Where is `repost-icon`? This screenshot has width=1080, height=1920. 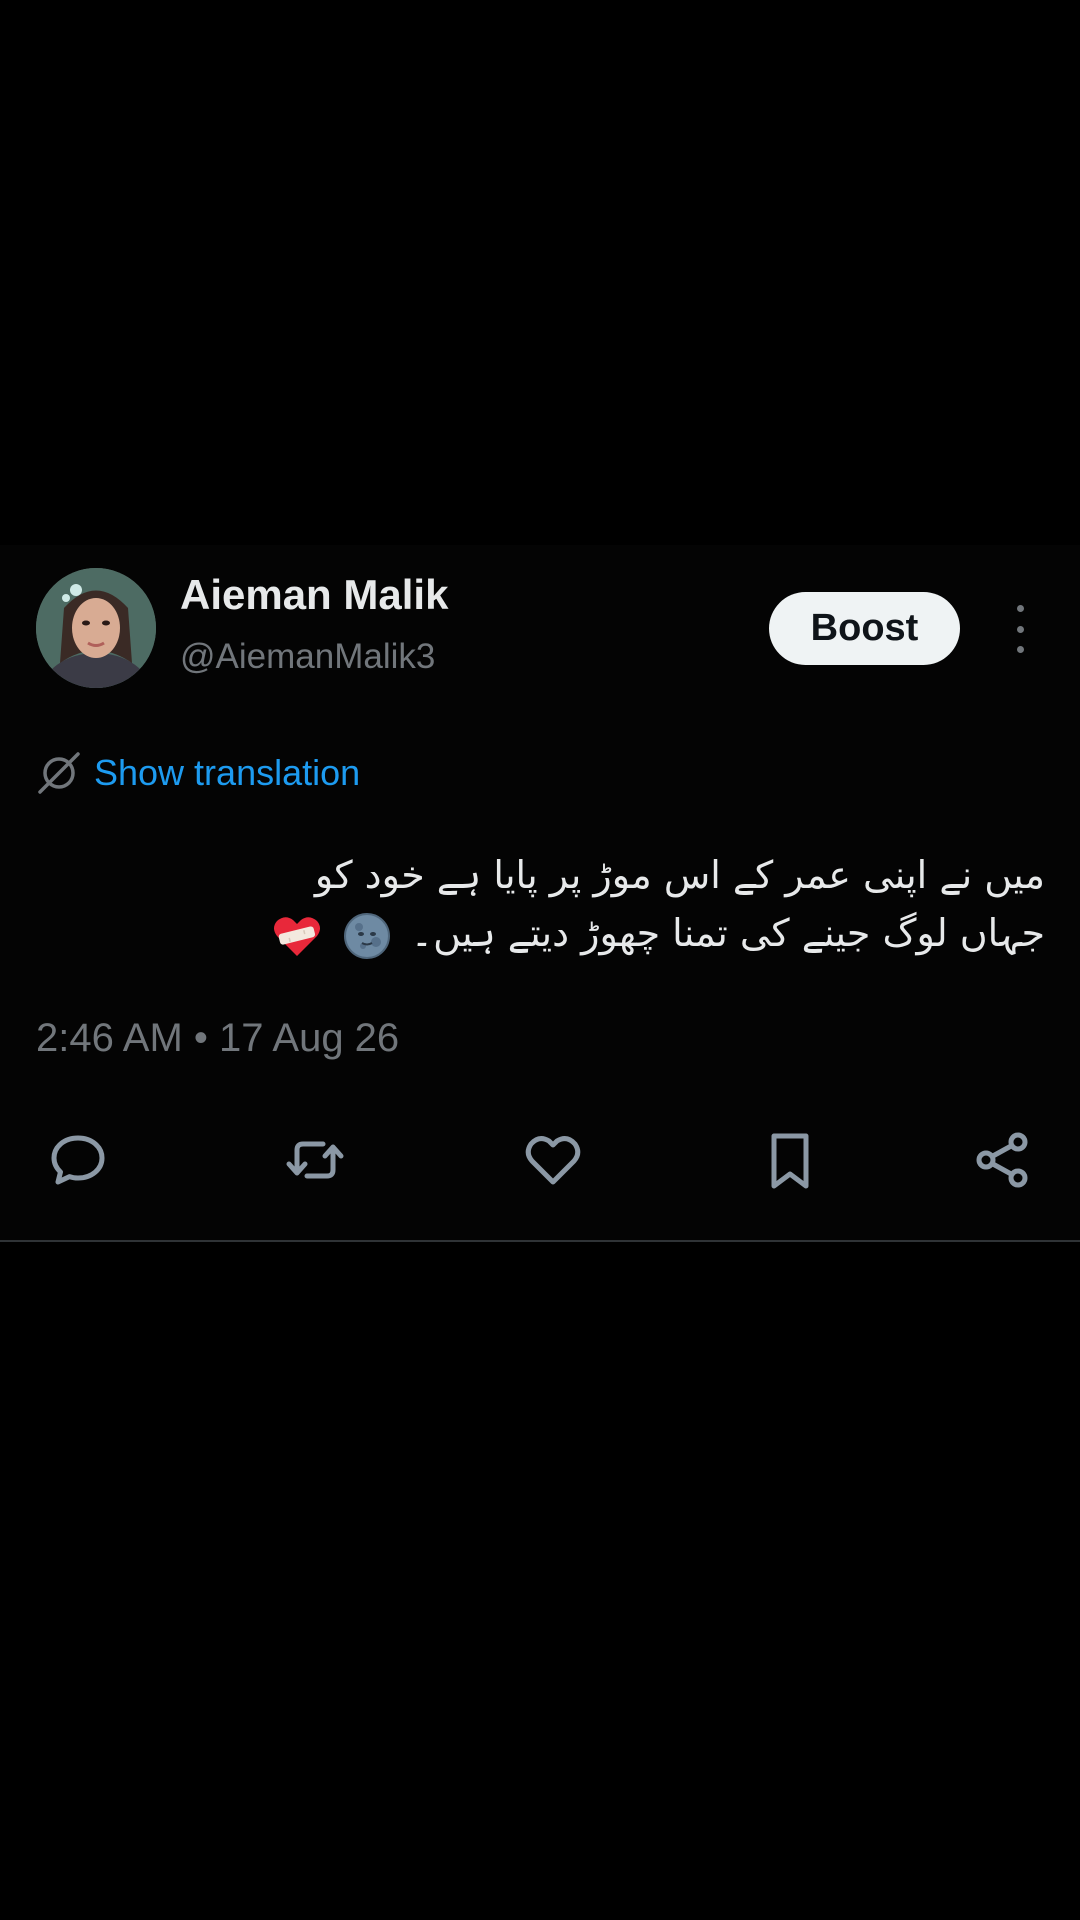
repost-icon is located at coordinates (315, 1160).